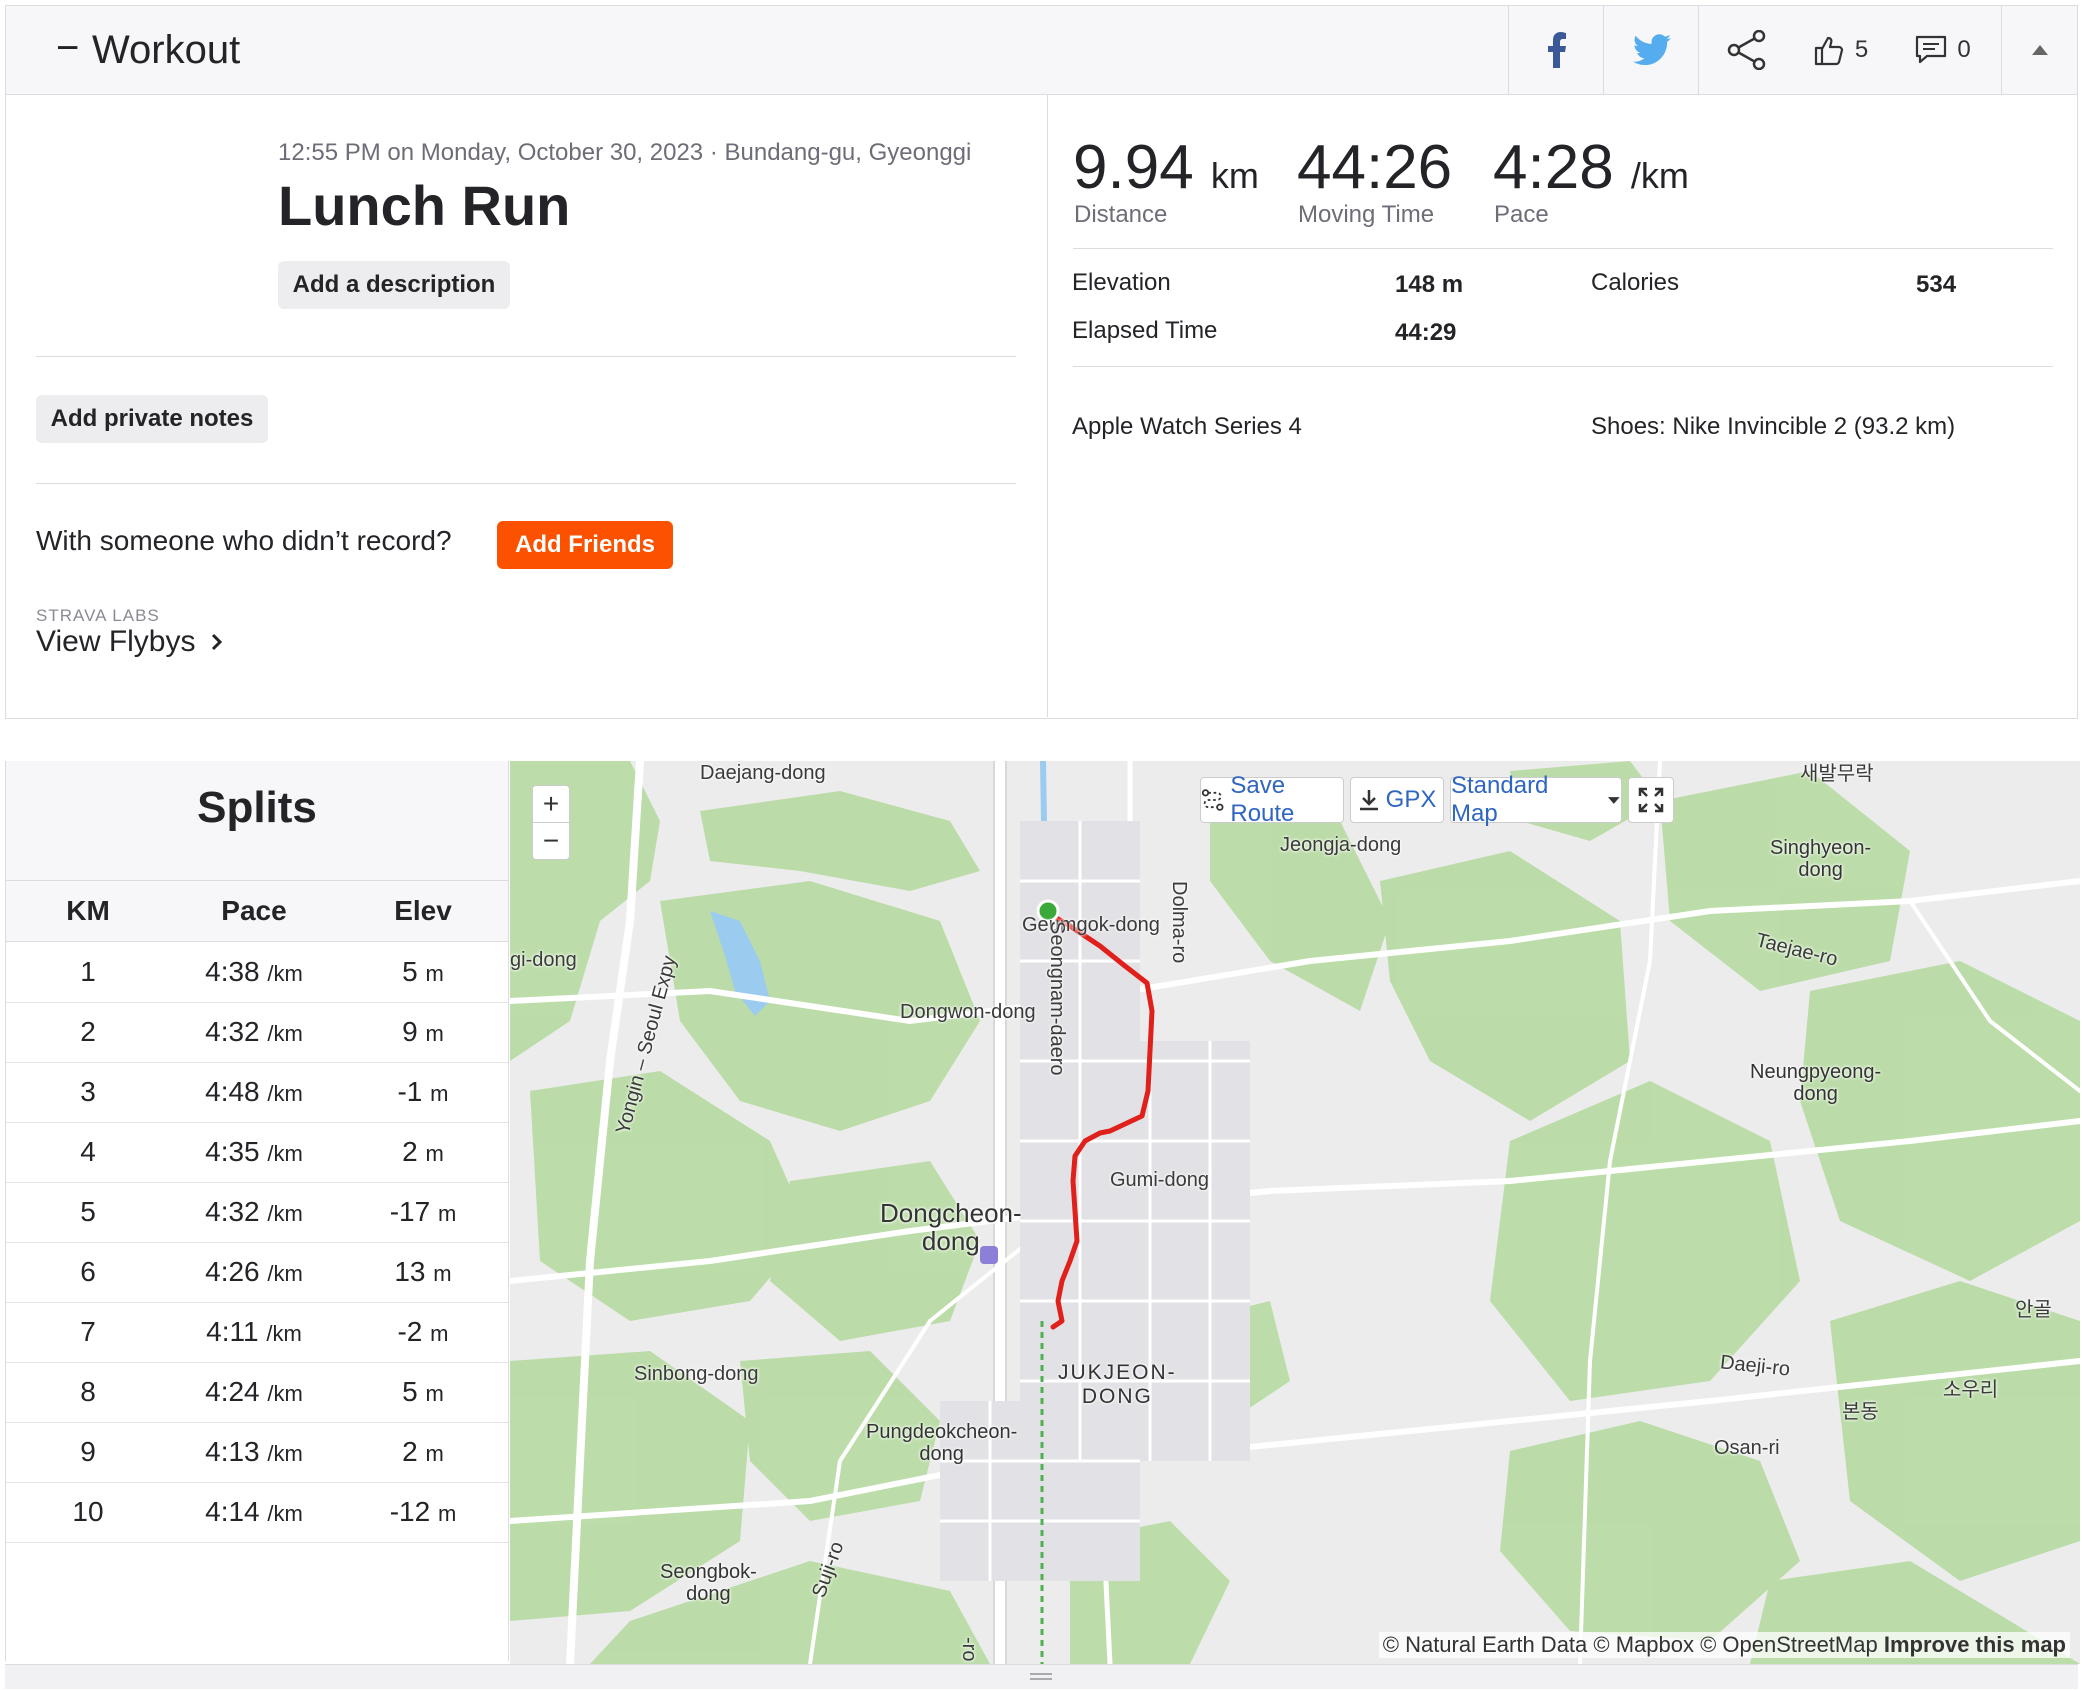  What do you see at coordinates (423, 1512) in the screenshot?
I see `split-elev: -12 m` at bounding box center [423, 1512].